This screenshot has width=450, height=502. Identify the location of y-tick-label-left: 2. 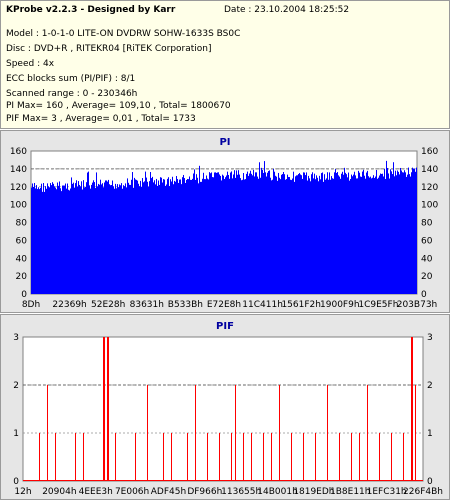
(16, 386).